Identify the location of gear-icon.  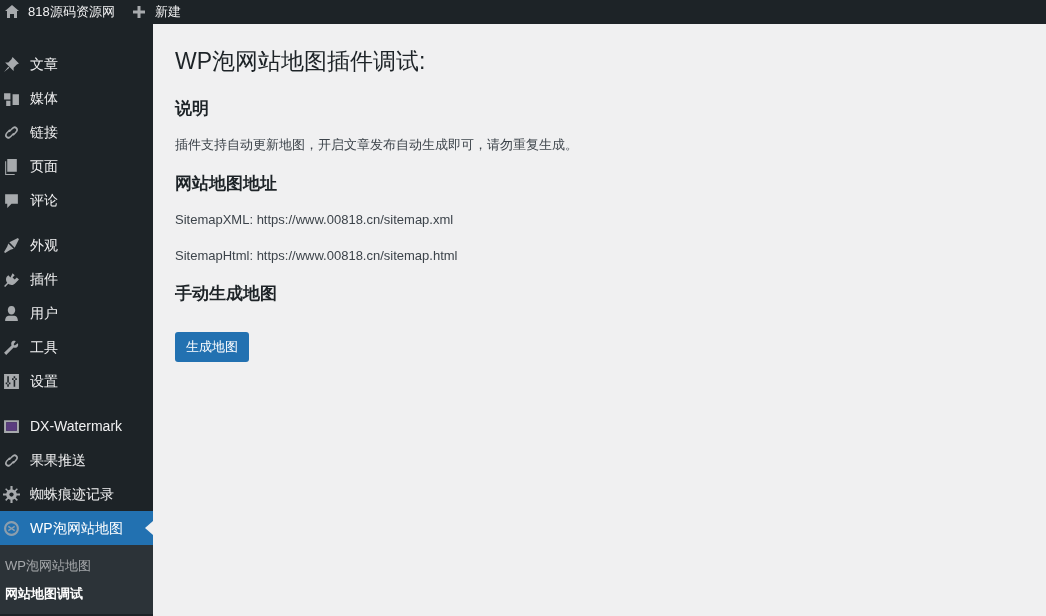
(11, 494).